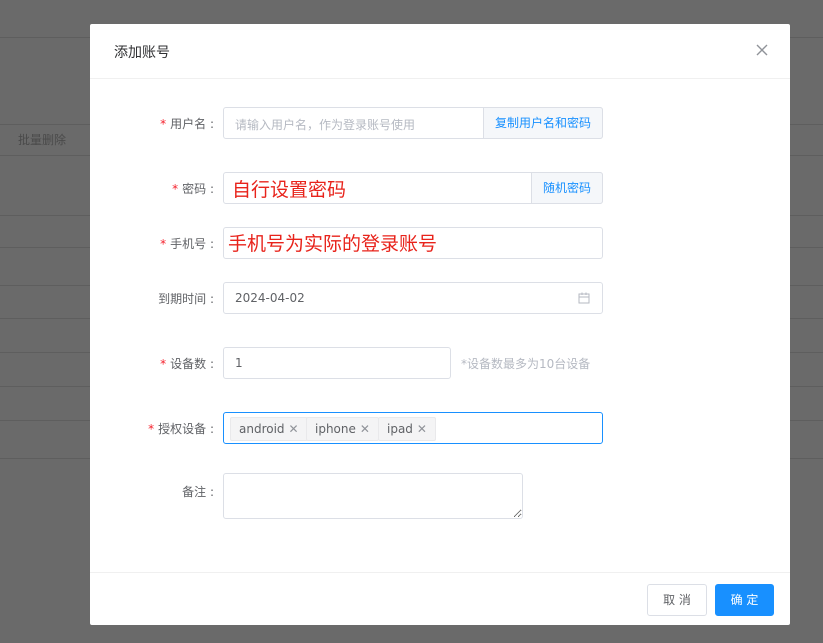 The height and width of the screenshot is (643, 823). What do you see at coordinates (584, 298) in the screenshot?
I see `calendar-icon` at bounding box center [584, 298].